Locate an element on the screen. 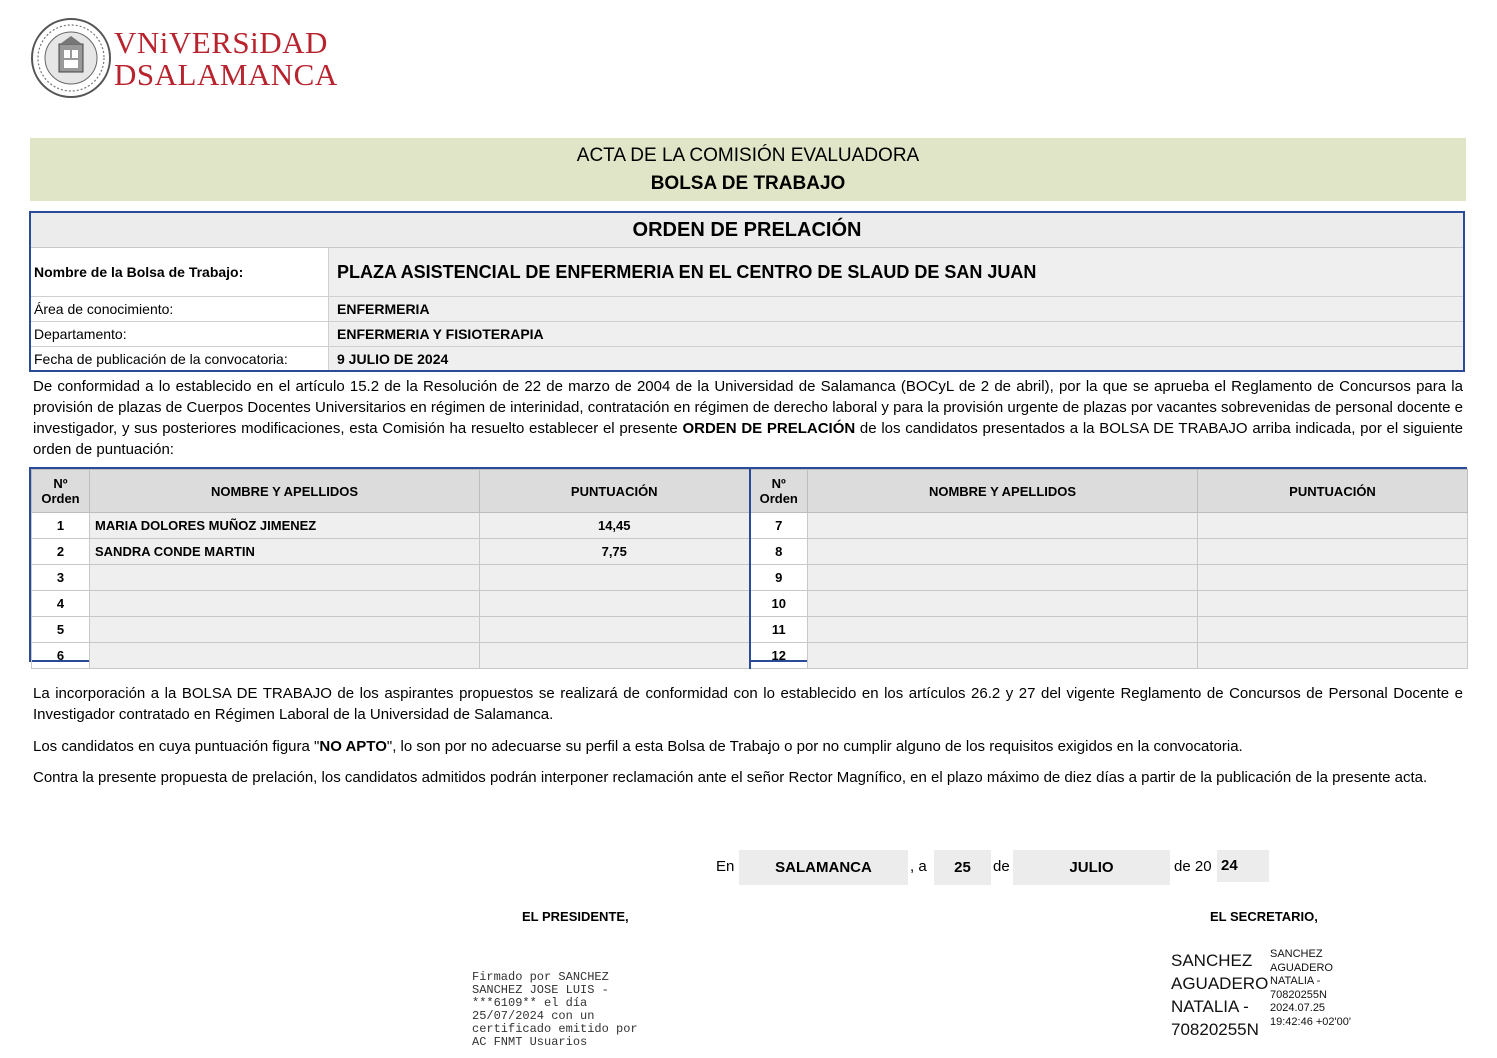 This screenshot has height=1058, width=1497. intro-bold: ORDEN DE PRELACIÓN is located at coordinates (769, 428).